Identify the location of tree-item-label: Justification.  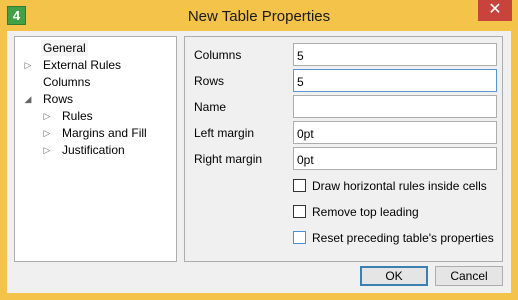
(93, 150).